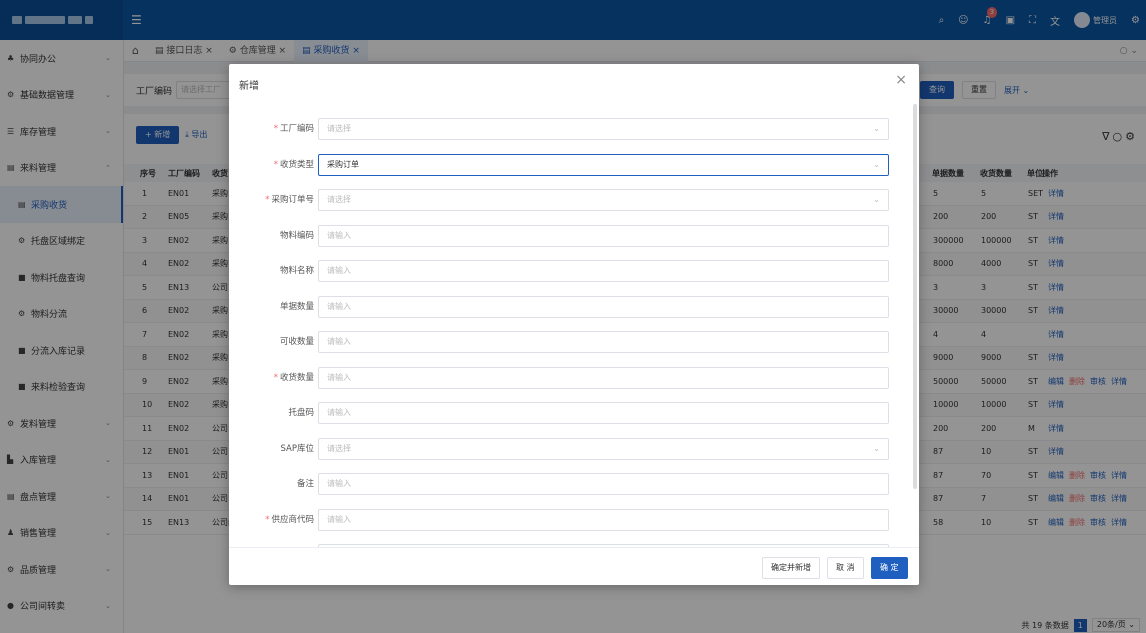  I want to click on form-label-text: 备注, so click(305, 484).